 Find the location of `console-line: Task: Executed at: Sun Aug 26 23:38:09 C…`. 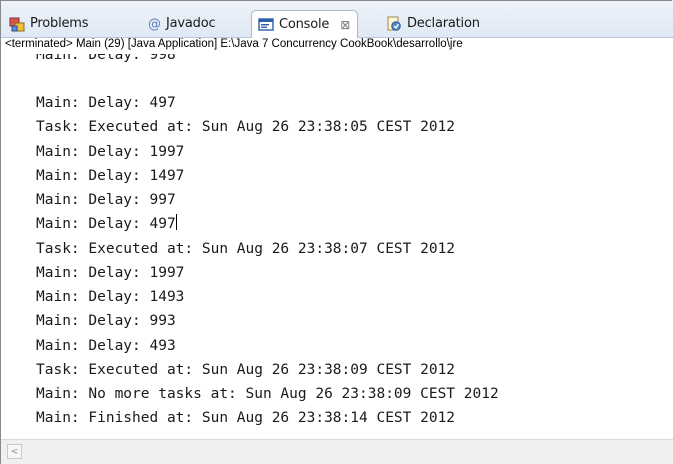

console-line: Task: Executed at: Sun Aug 26 23:38:09 C… is located at coordinates (246, 370).